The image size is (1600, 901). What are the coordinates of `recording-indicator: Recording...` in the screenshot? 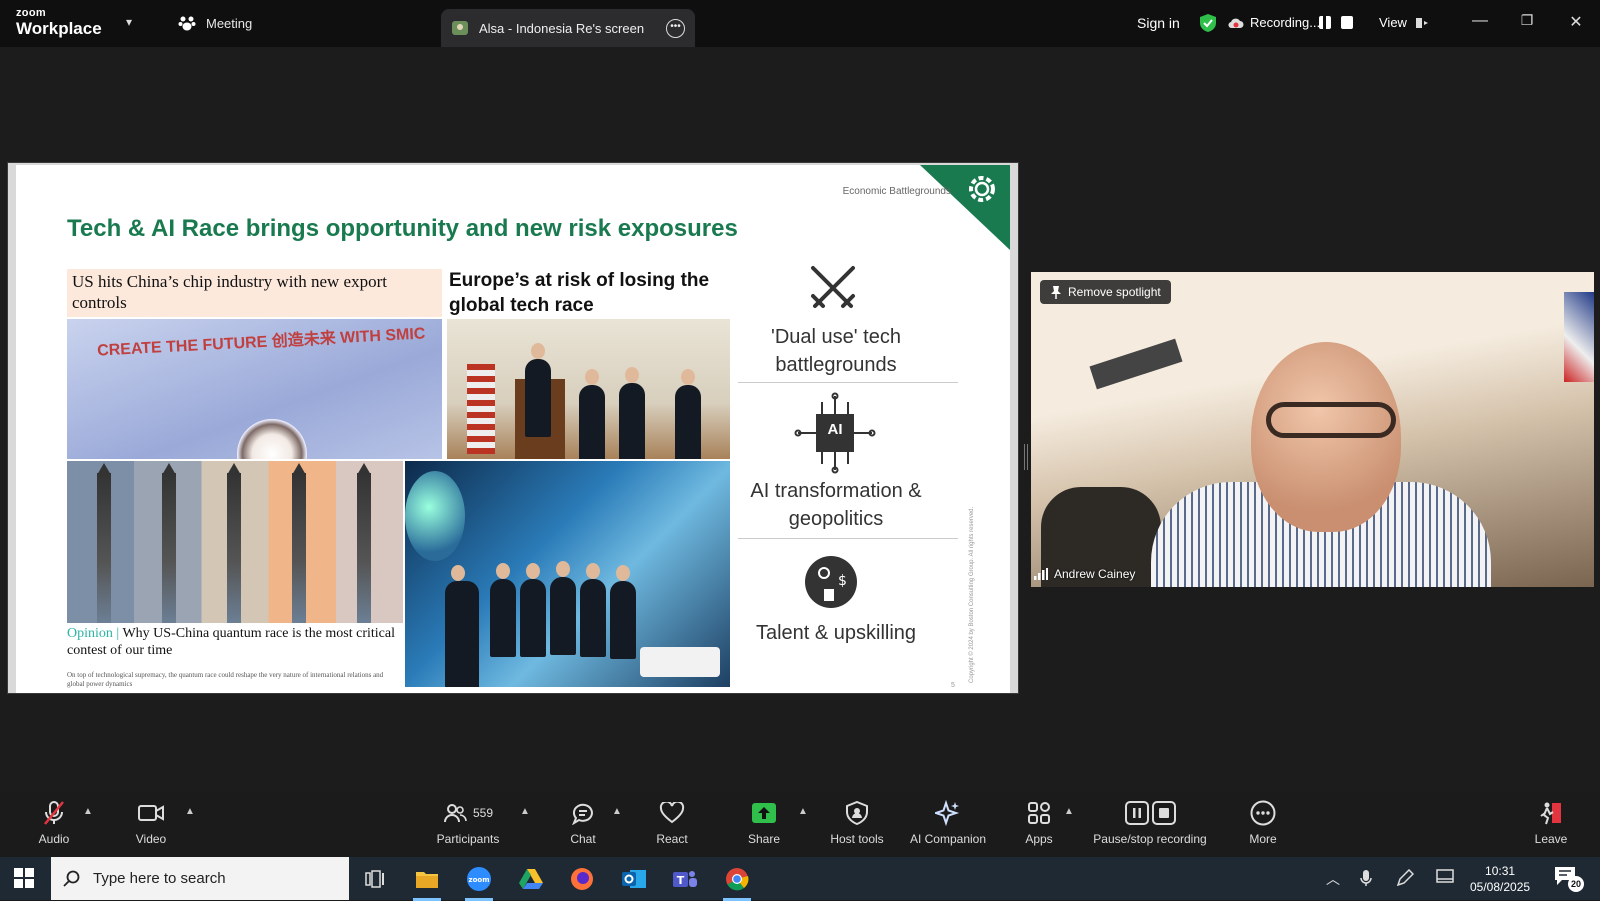 It's located at (1274, 22).